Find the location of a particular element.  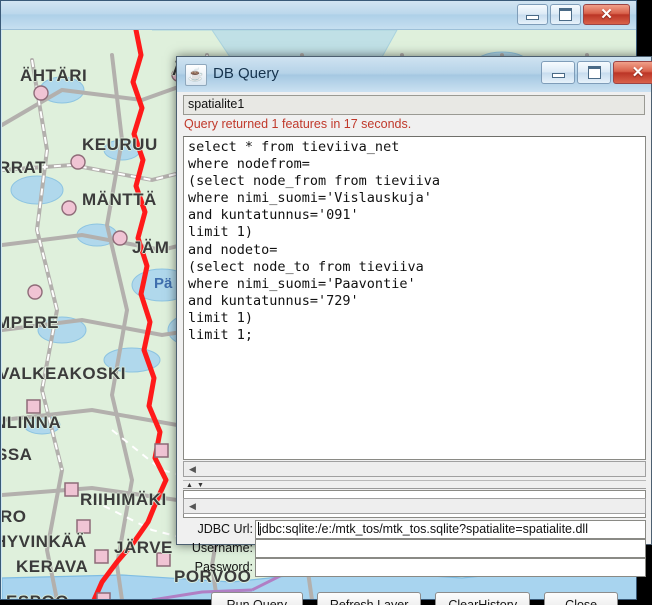

password-label: Password: is located at coordinates (223, 567).